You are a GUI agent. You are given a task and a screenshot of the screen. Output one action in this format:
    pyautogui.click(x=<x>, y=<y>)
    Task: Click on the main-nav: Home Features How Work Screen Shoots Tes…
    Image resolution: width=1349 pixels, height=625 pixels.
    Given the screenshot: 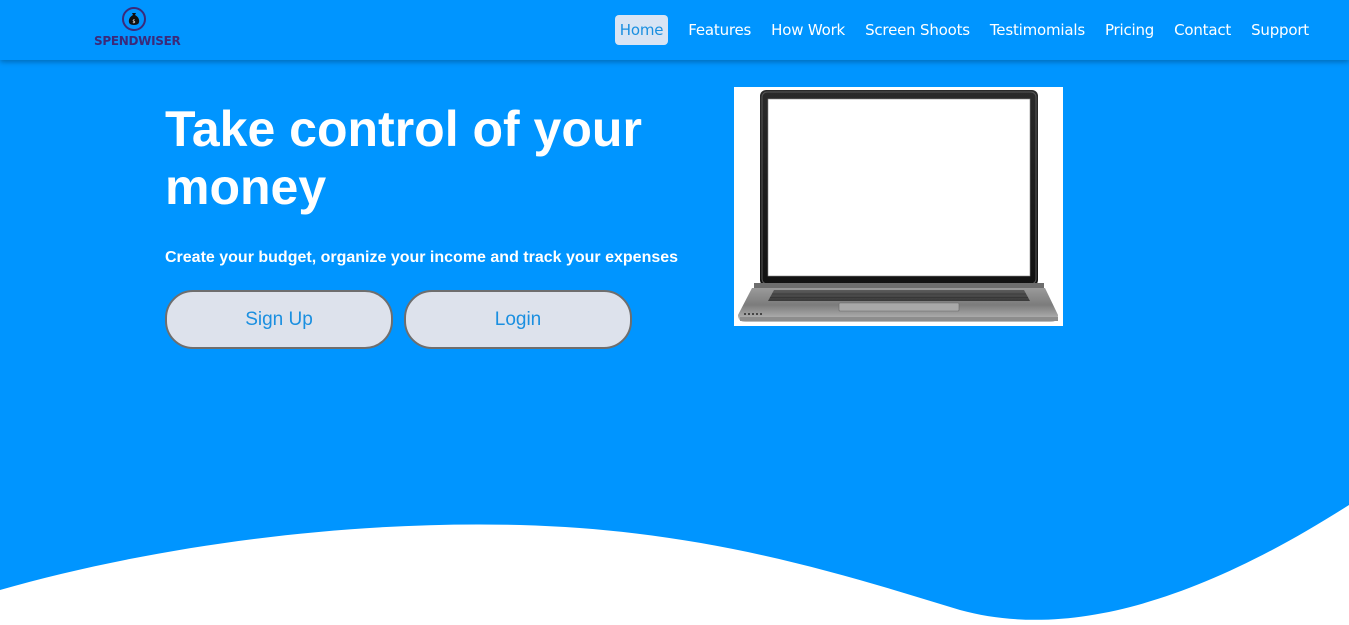 What is the action you would take?
    pyautogui.click(x=966, y=30)
    